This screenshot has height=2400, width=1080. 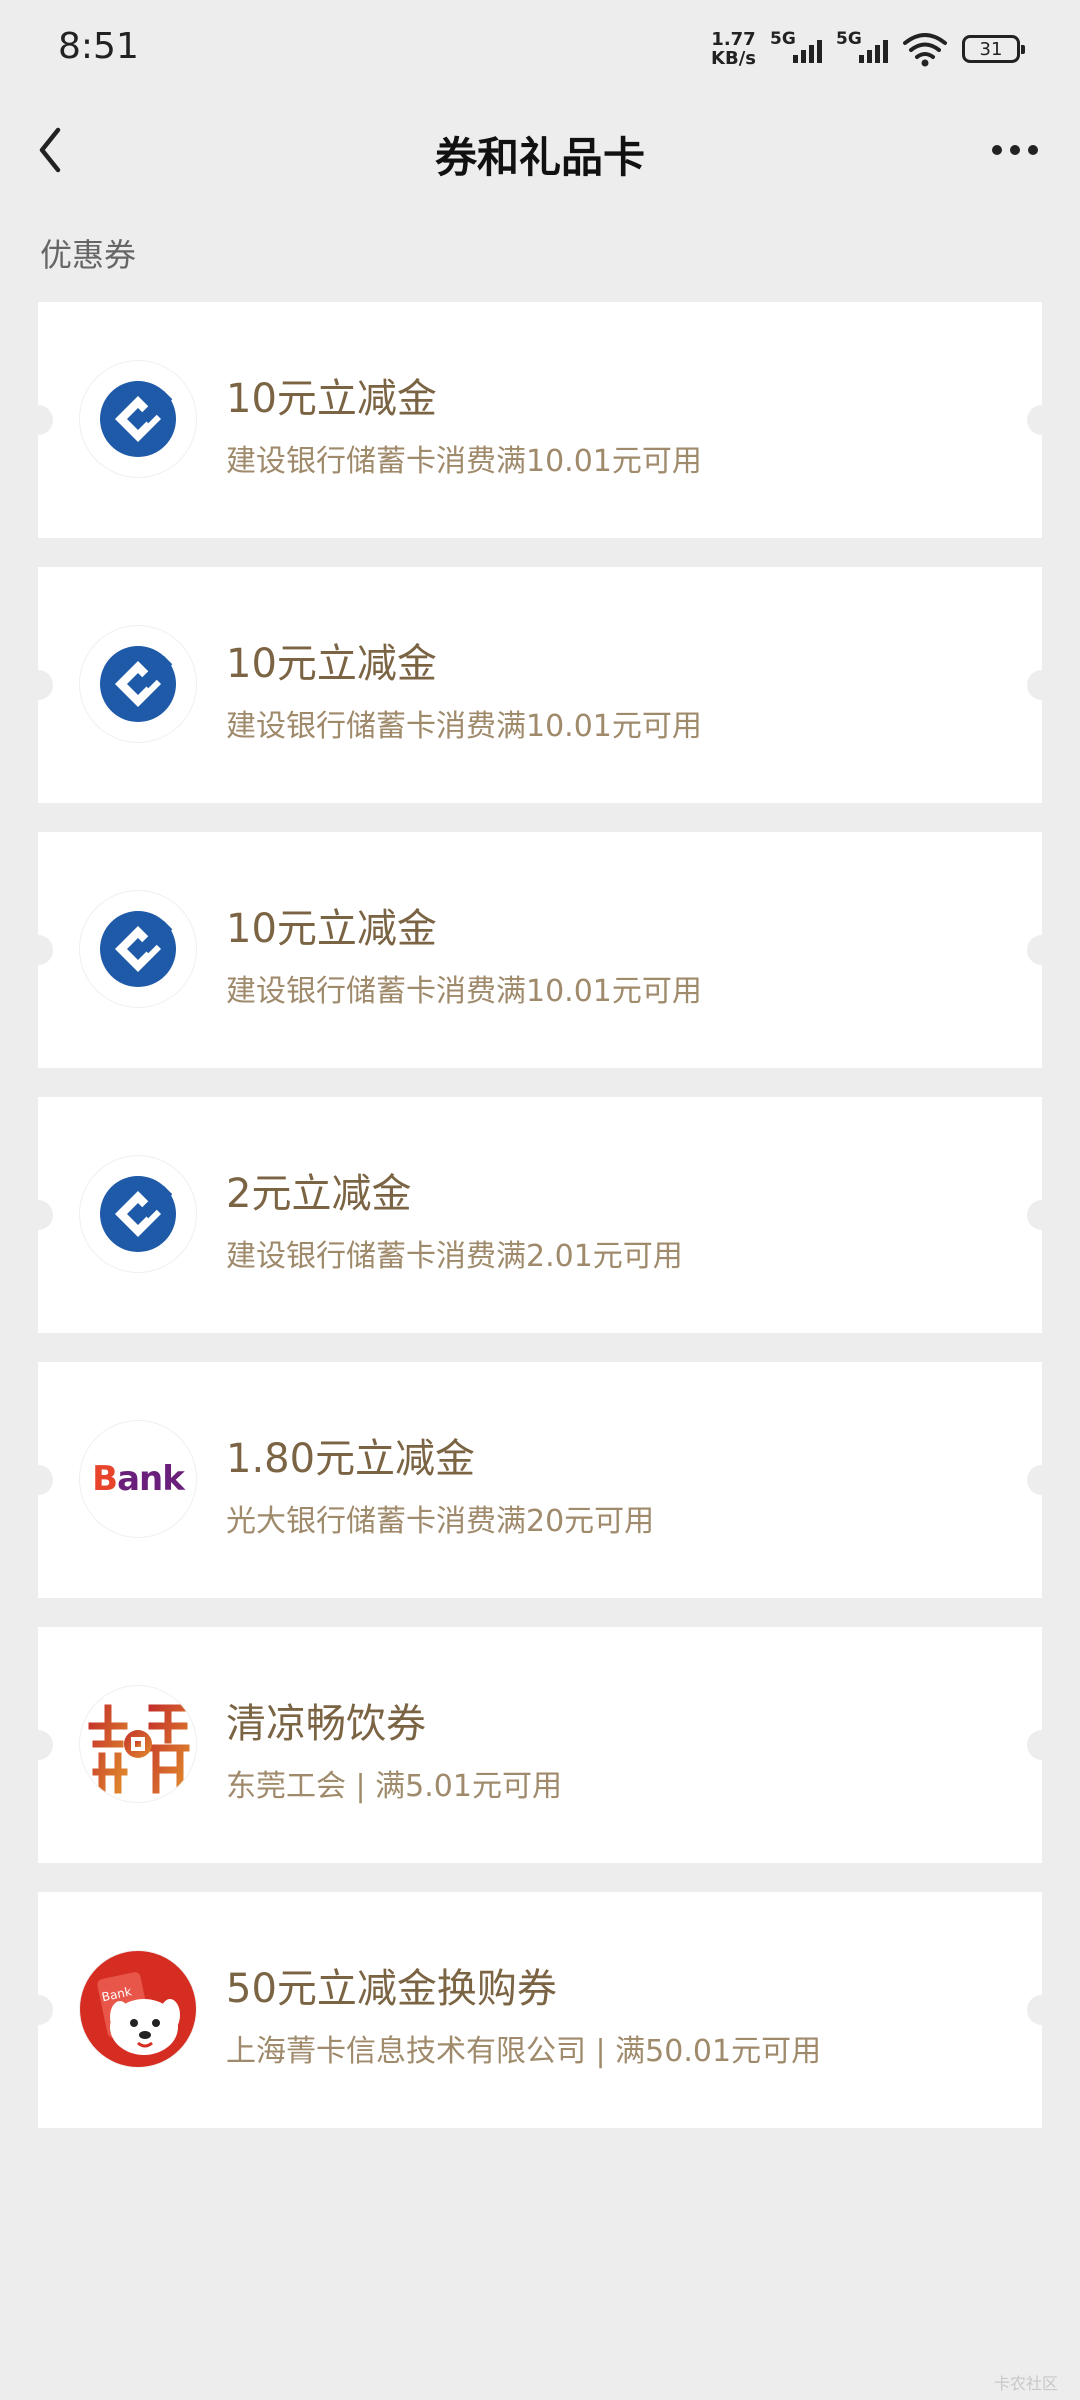 What do you see at coordinates (98, 46) in the screenshot?
I see `status-time: 8:51` at bounding box center [98, 46].